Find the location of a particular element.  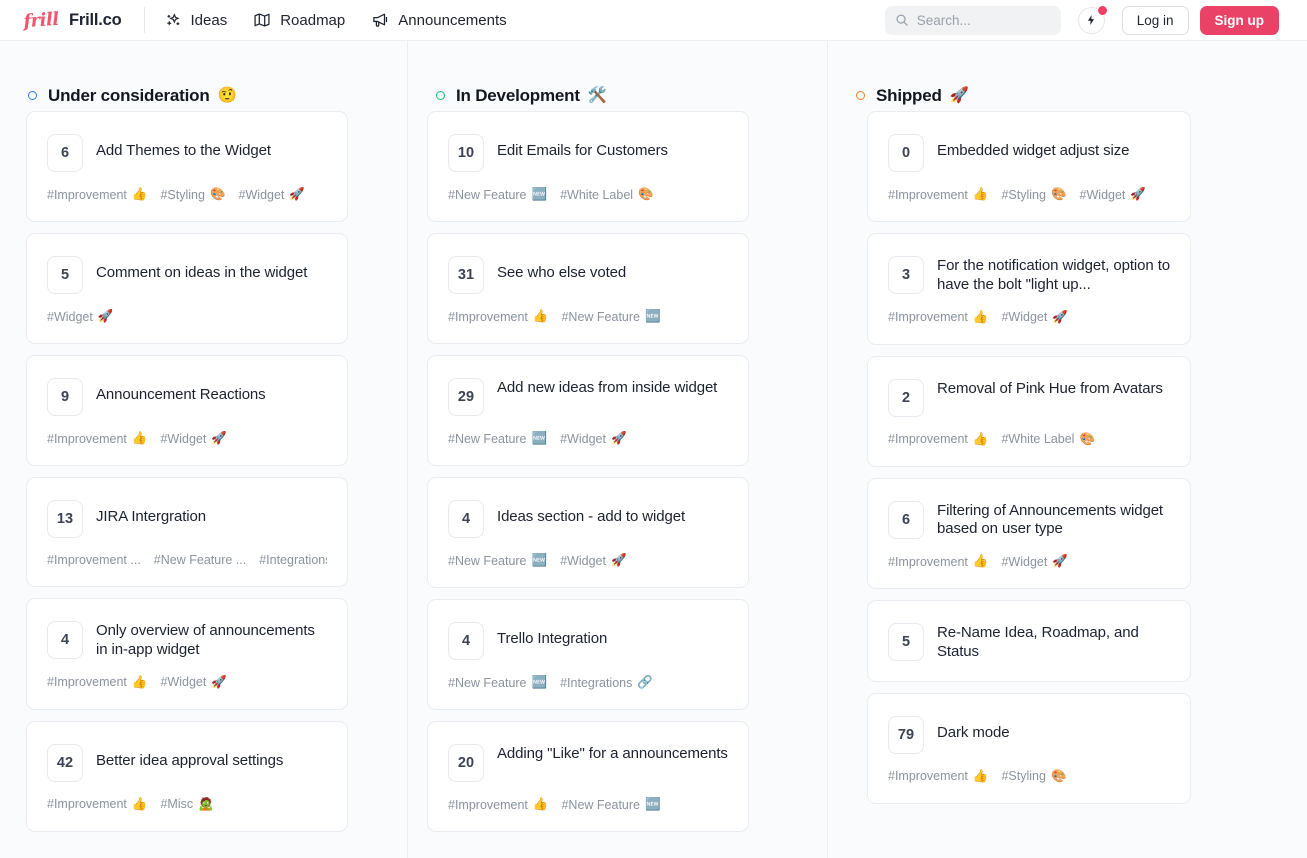

vote-count: 20 is located at coordinates (466, 763).